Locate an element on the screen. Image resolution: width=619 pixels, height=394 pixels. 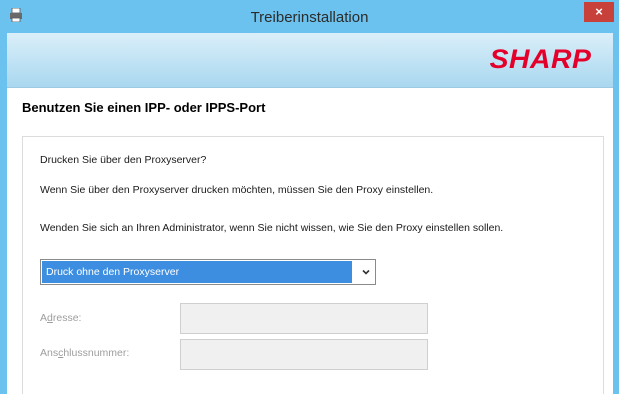
chevron-down-icon is located at coordinates (366, 272).